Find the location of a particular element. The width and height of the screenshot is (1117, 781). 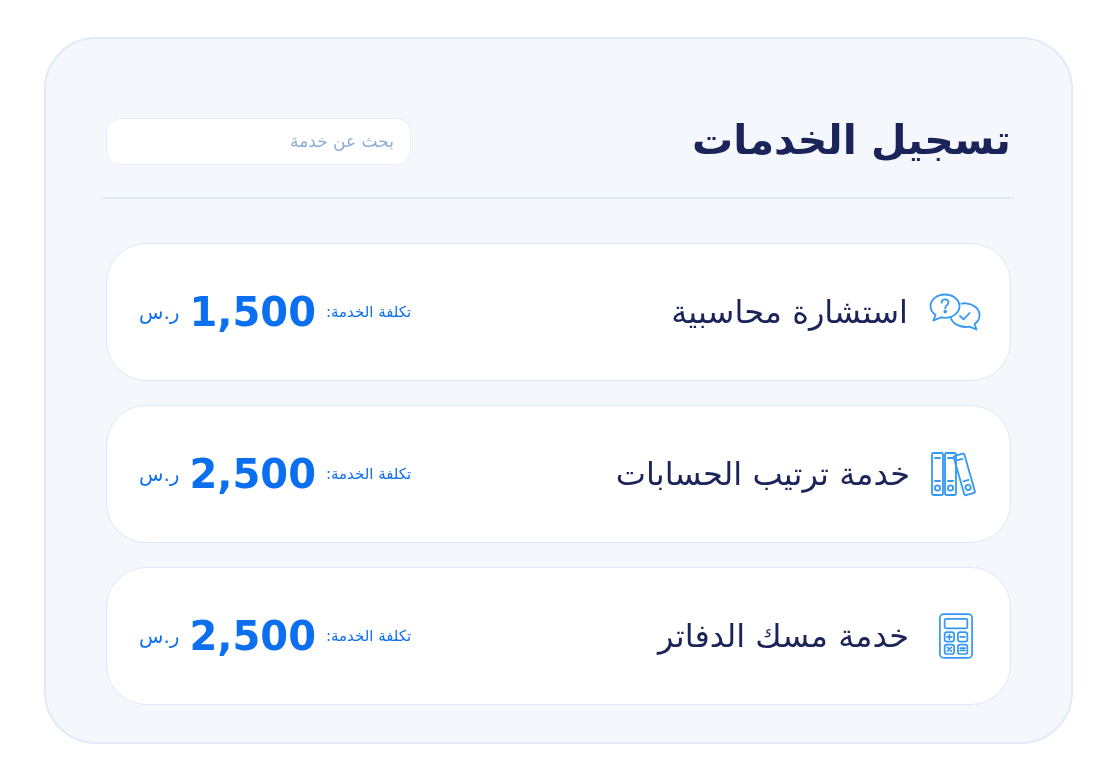

calculator-icon is located at coordinates (956, 636).